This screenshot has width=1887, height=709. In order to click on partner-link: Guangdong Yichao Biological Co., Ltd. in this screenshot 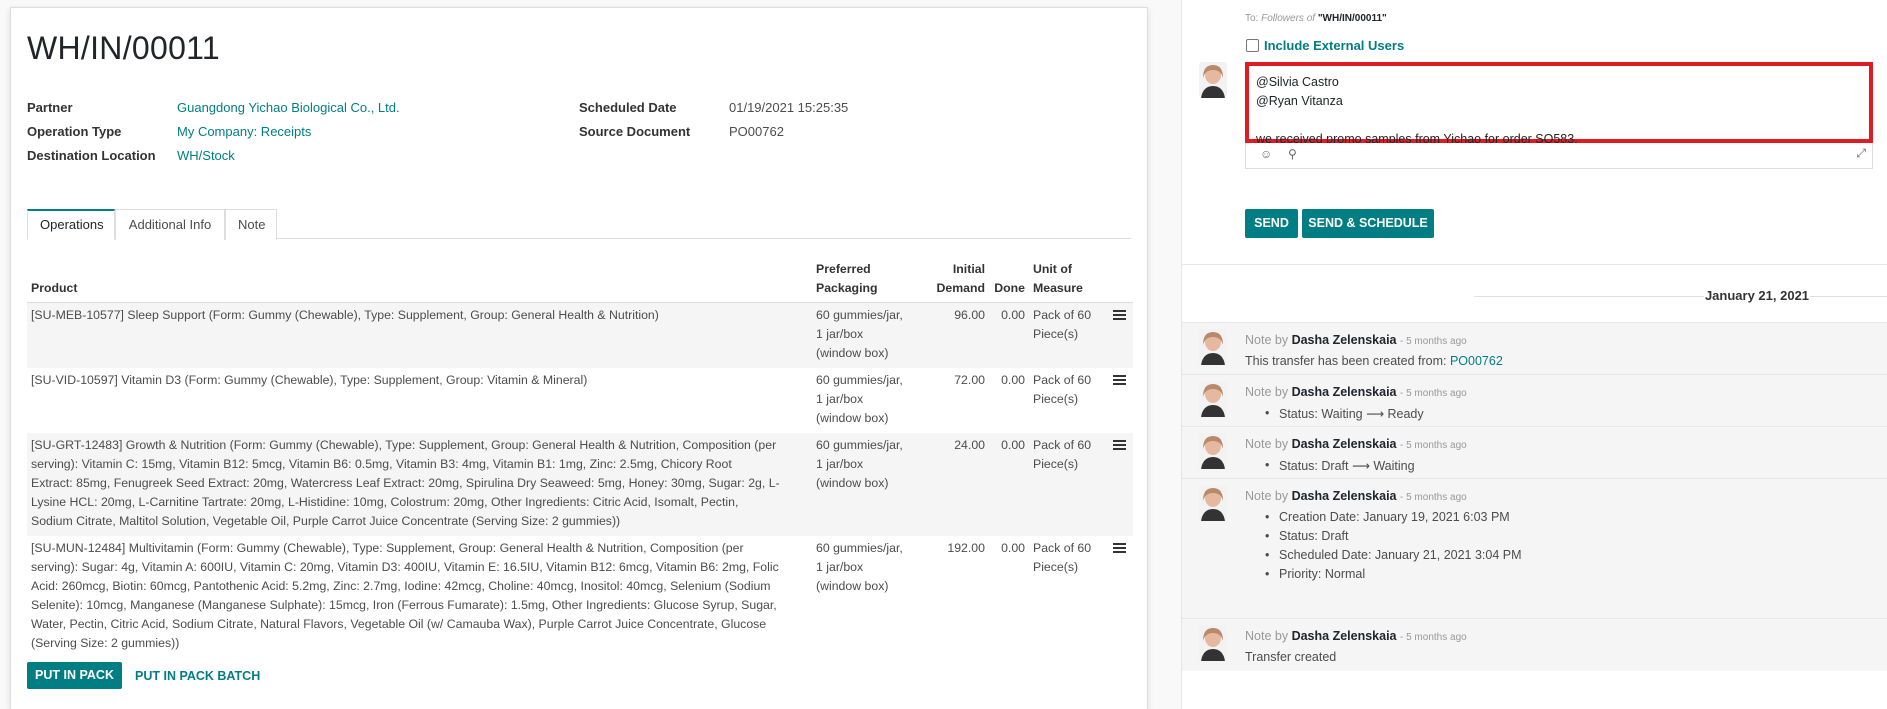, I will do `click(288, 107)`.